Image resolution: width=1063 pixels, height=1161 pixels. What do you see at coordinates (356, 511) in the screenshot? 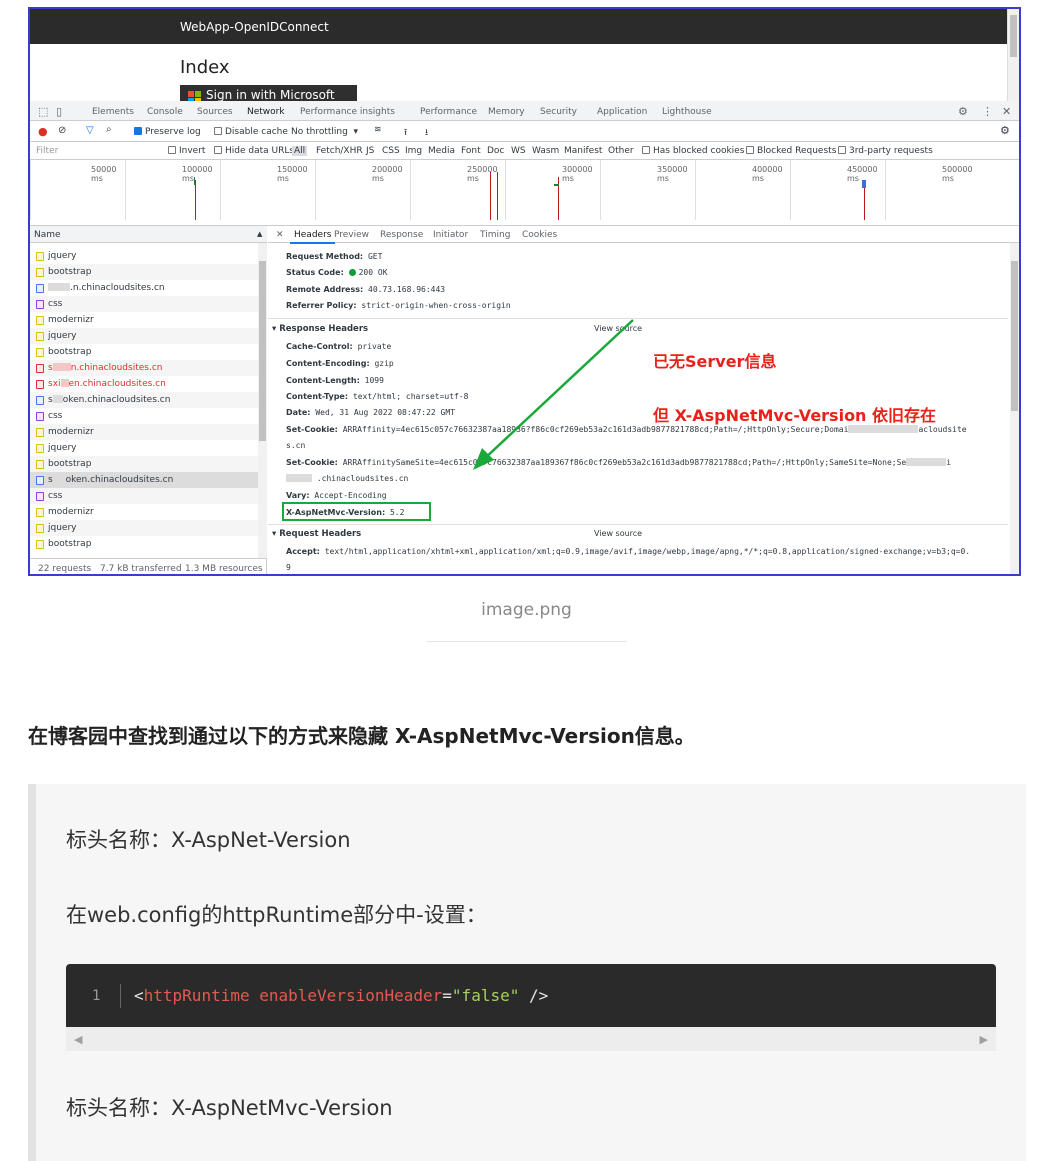
I see `highlight-box` at bounding box center [356, 511].